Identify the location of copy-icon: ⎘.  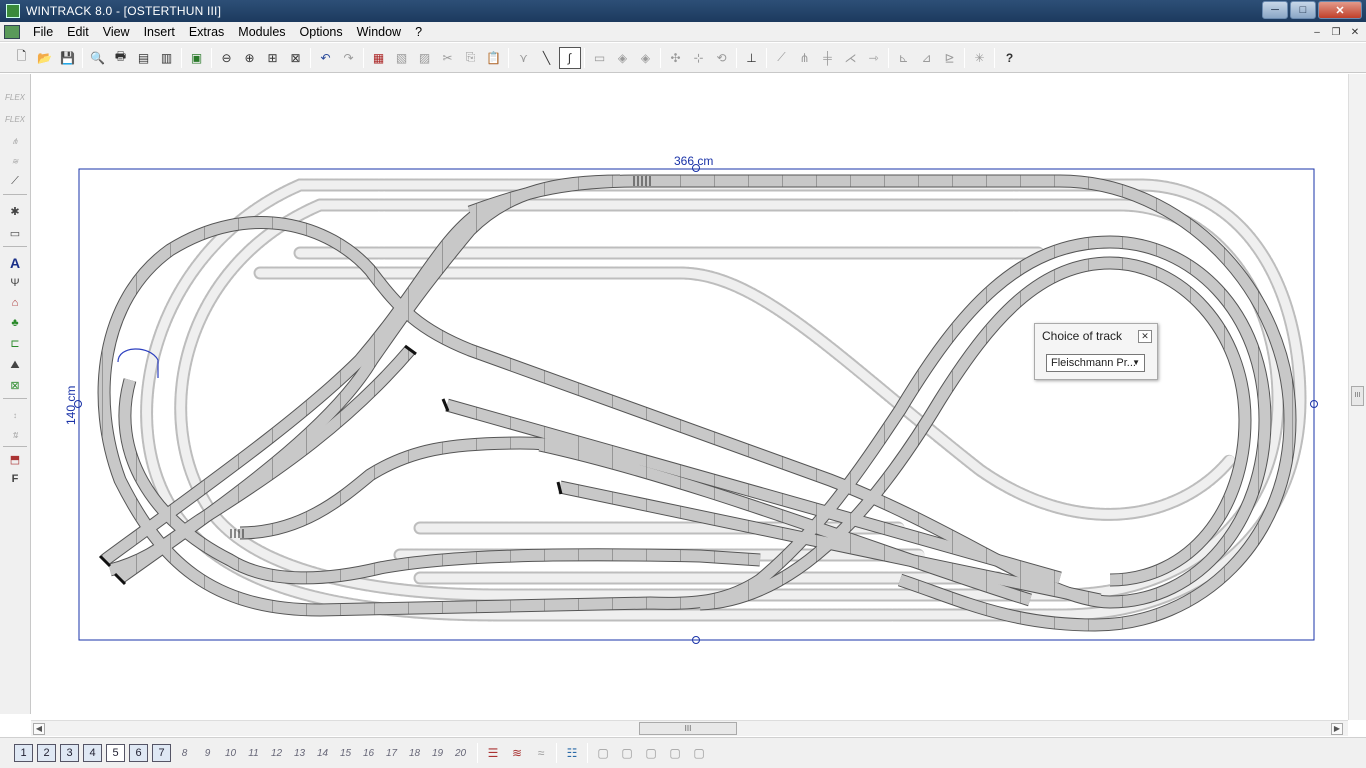
(471, 58).